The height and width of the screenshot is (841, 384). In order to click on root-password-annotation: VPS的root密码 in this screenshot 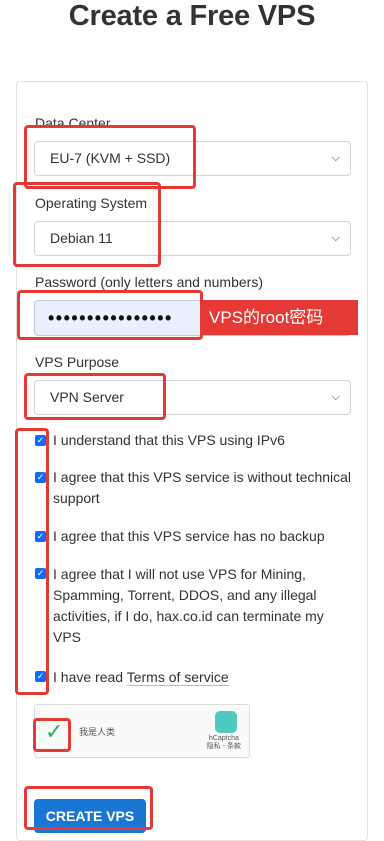, I will do `click(280, 317)`.